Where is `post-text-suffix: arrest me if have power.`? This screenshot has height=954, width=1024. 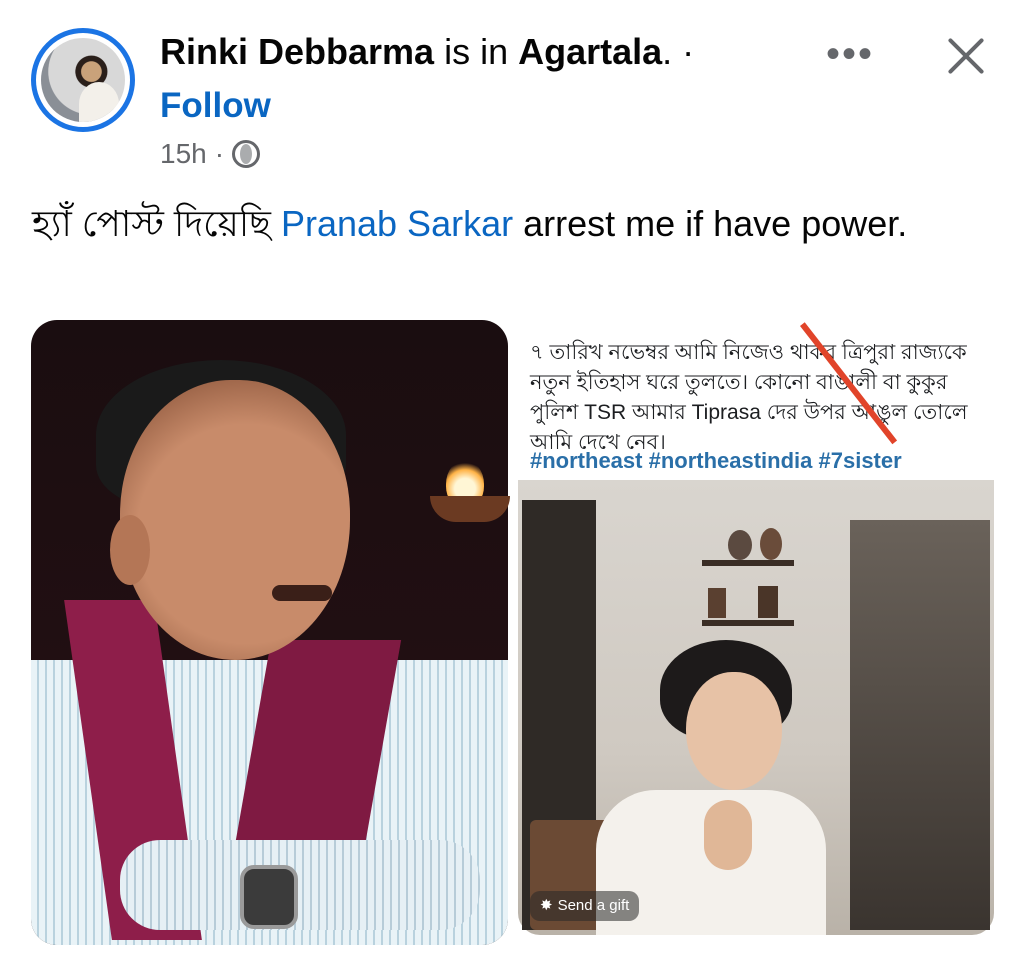 post-text-suffix: arrest me if have power. is located at coordinates (710, 223).